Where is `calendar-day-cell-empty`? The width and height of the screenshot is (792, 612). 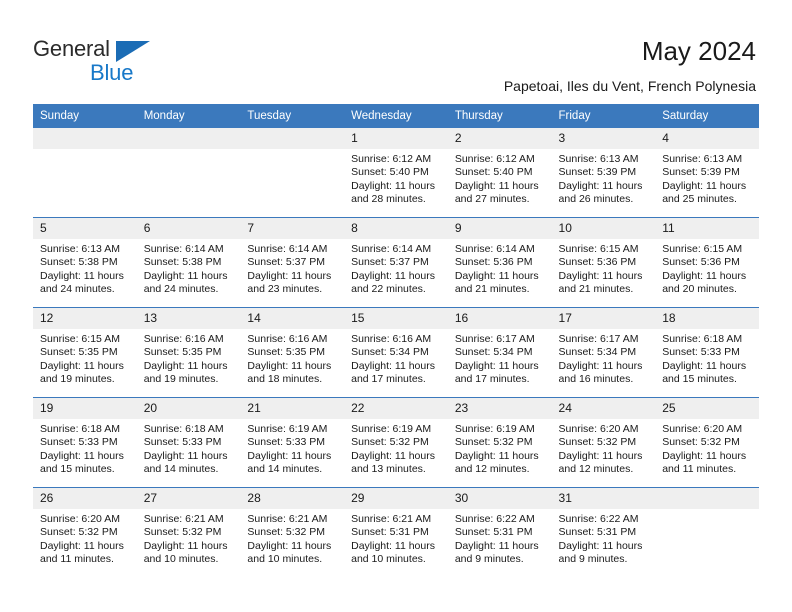
calendar-day-cell-empty is located at coordinates (707, 532).